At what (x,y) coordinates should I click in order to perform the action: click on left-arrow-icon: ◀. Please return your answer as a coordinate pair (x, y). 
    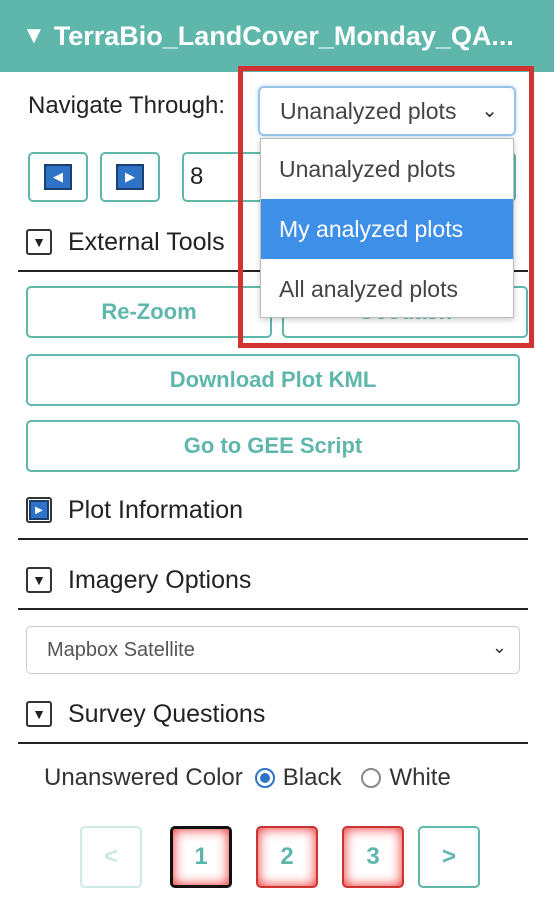
    Looking at the image, I should click on (58, 177).